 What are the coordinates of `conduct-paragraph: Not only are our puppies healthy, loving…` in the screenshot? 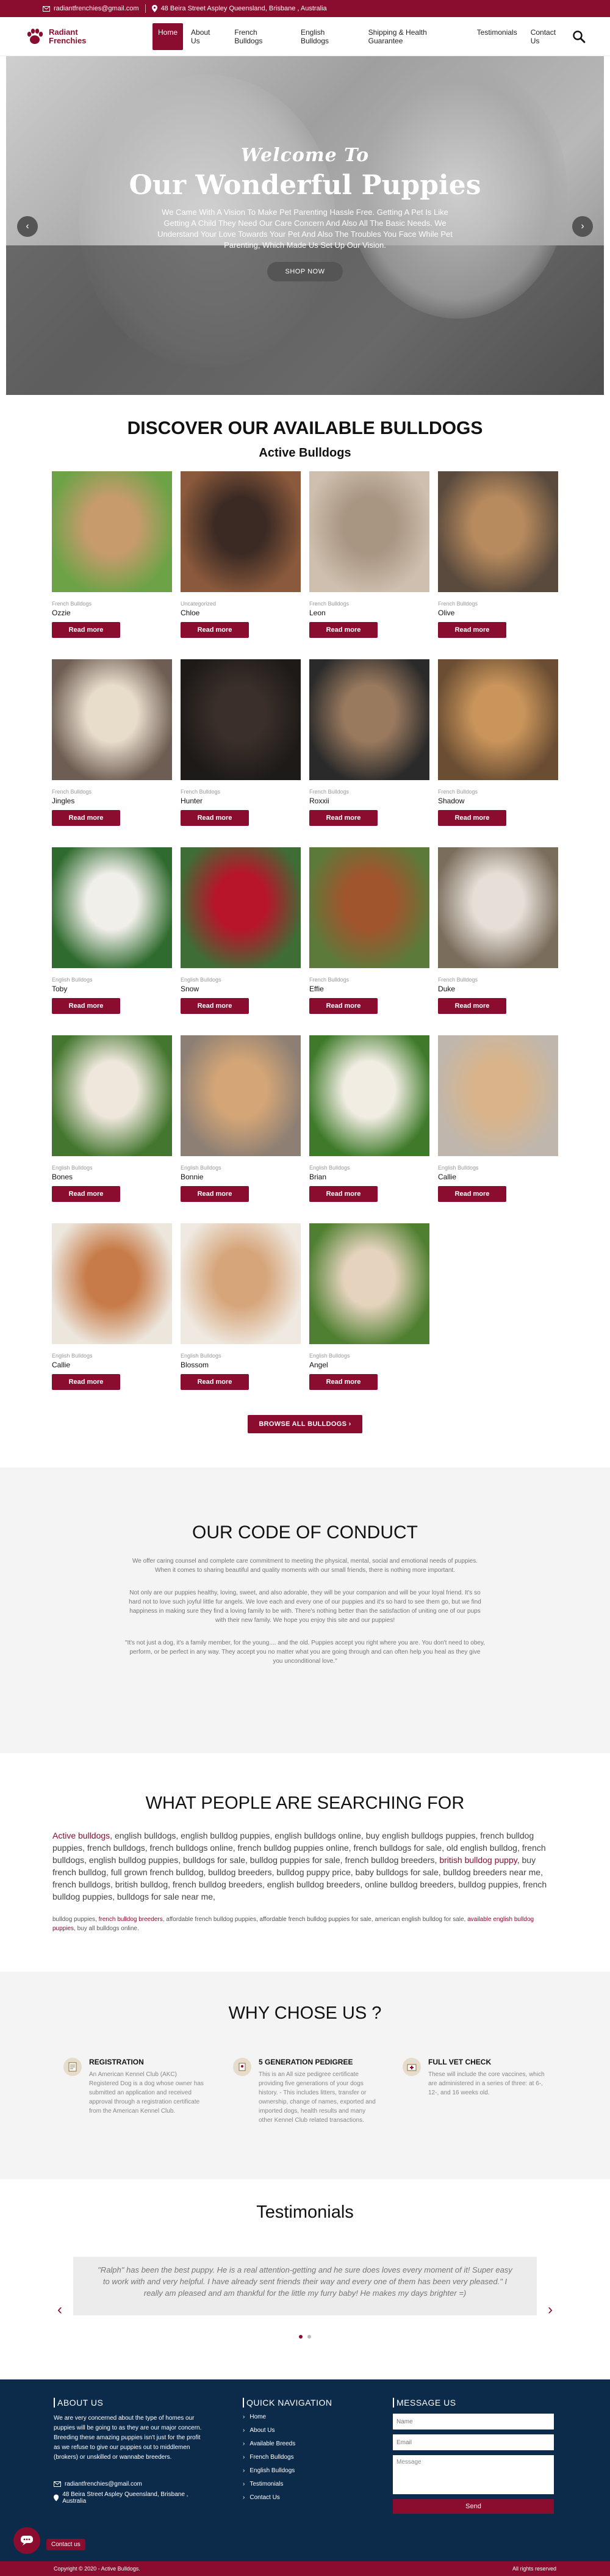 It's located at (305, 1607).